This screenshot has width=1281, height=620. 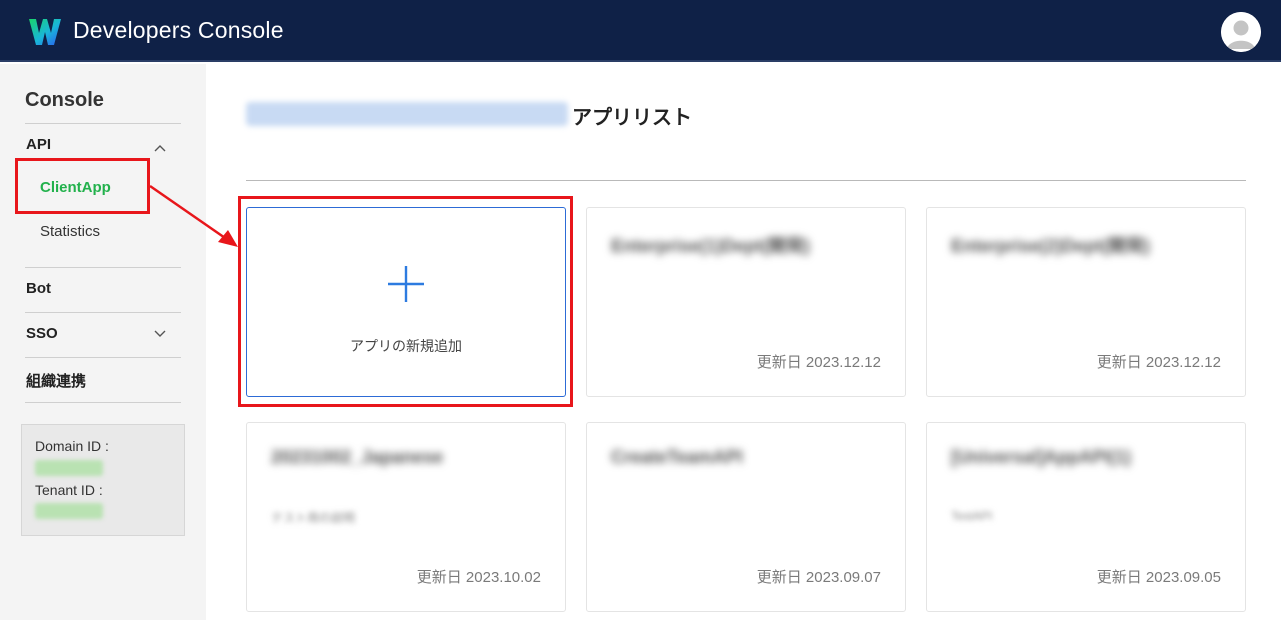 What do you see at coordinates (1241, 32) in the screenshot?
I see `user-avatar-icon` at bounding box center [1241, 32].